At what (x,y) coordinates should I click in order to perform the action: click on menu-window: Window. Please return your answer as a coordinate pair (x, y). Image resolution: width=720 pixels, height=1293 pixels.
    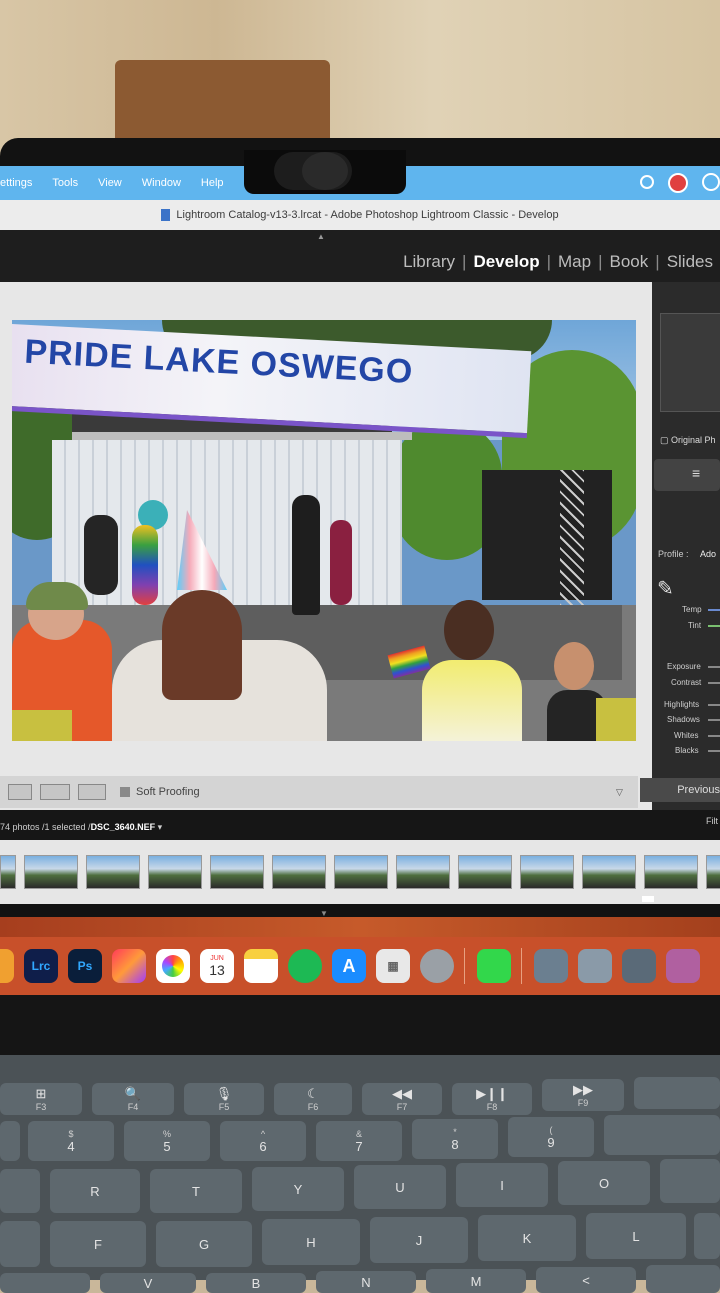
    Looking at the image, I should click on (161, 183).